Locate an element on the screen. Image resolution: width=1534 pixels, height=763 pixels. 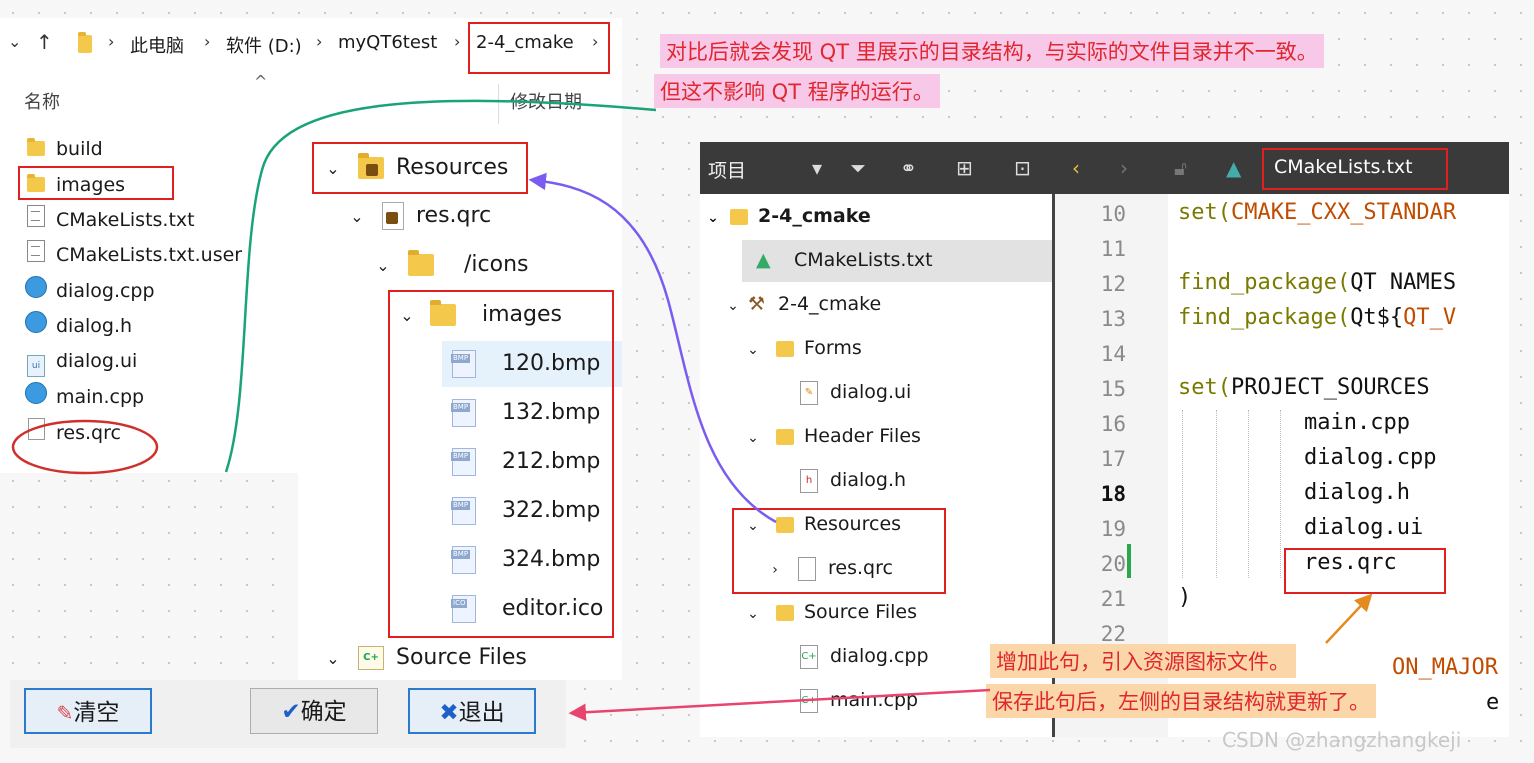
annotation-bottom-line2: 保存此句后，左侧的目录结构就更新了。 is located at coordinates (1181, 701).